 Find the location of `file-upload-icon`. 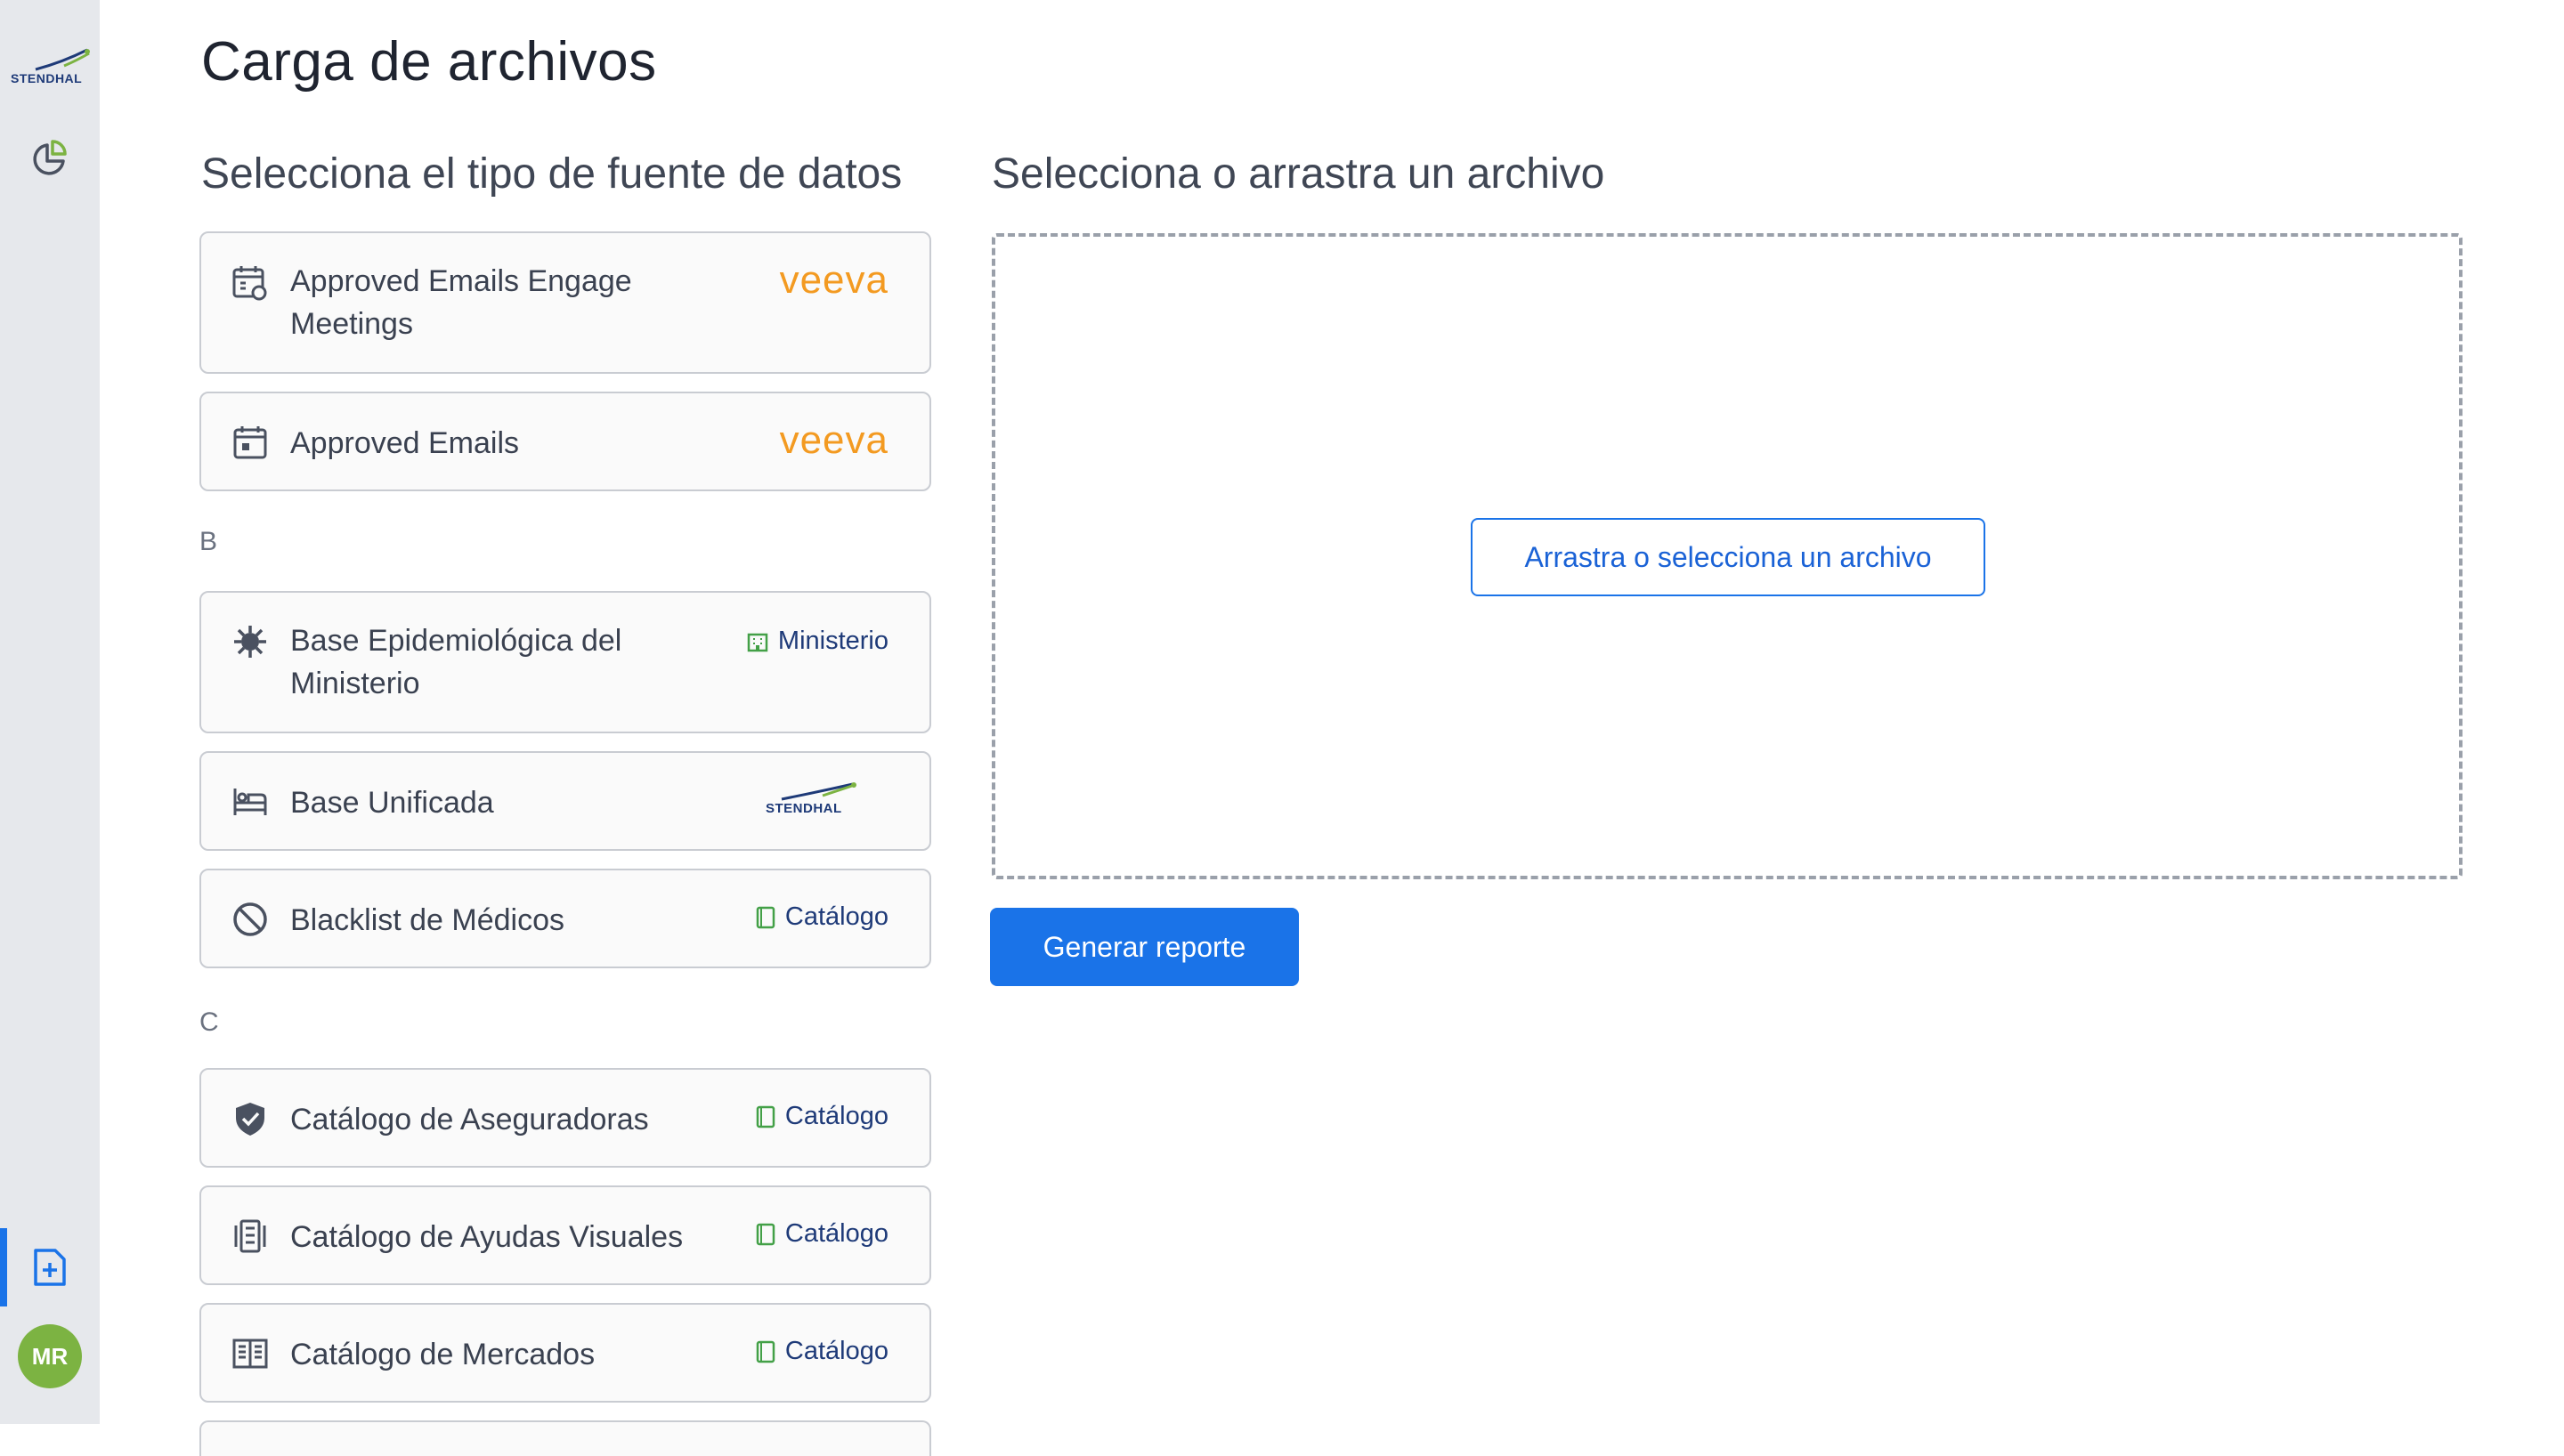

file-upload-icon is located at coordinates (50, 1267).